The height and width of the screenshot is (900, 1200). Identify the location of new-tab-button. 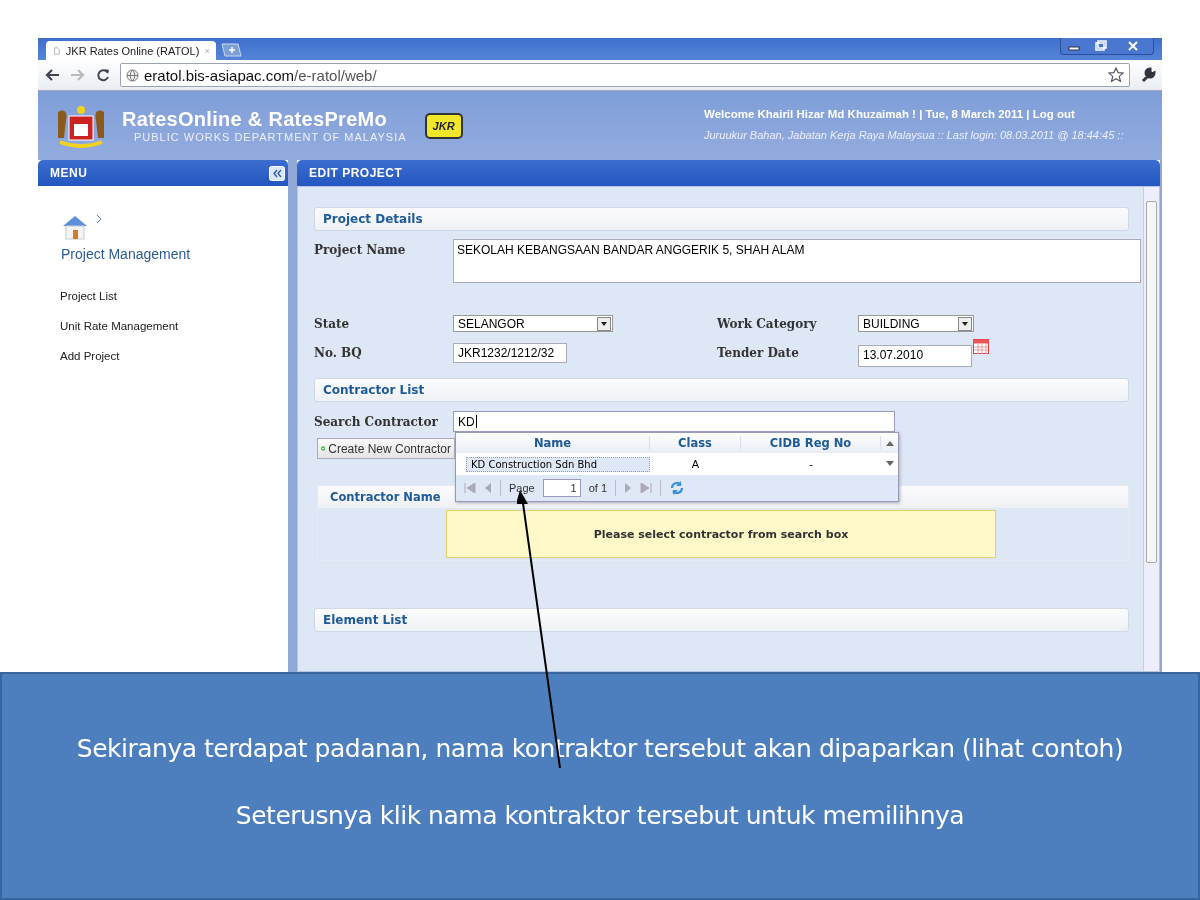
(231, 50).